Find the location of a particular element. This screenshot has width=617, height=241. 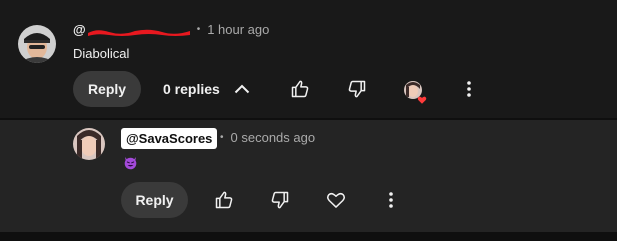

replier-handle: @SavaScores is located at coordinates (169, 138).